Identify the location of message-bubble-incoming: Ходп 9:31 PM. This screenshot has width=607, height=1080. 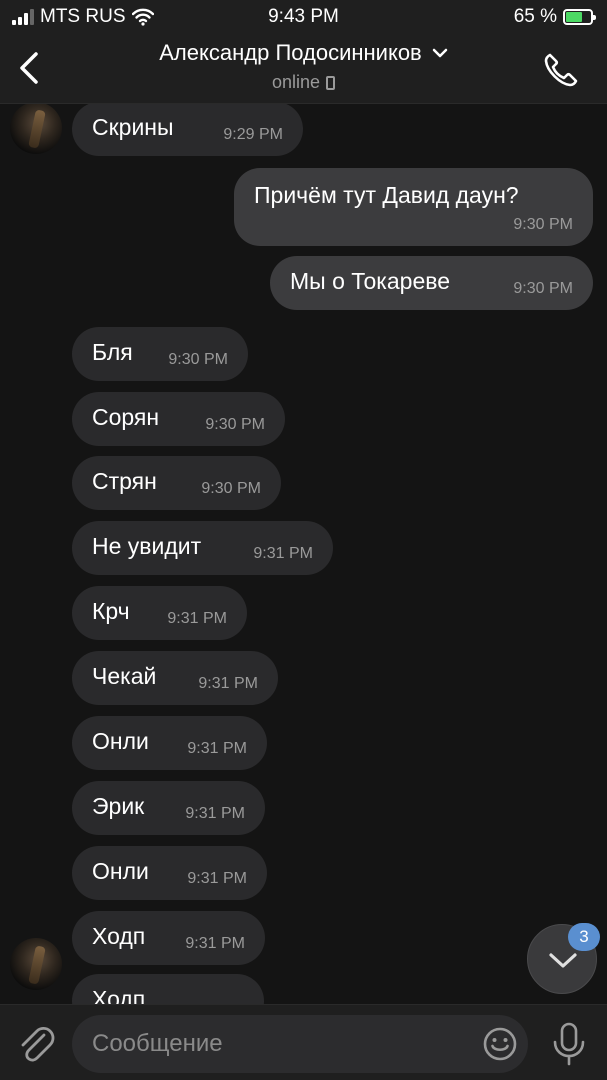
(168, 938).